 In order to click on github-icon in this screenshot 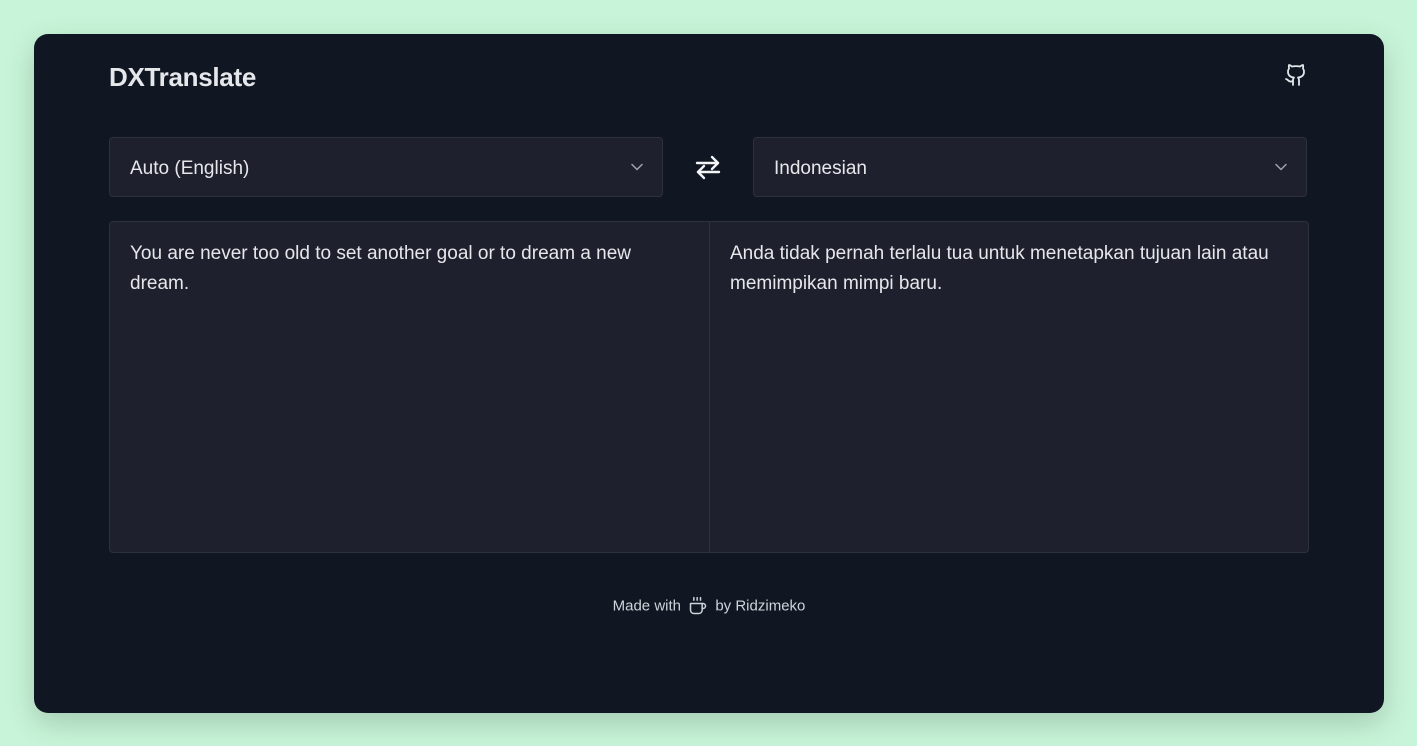, I will do `click(1296, 77)`.